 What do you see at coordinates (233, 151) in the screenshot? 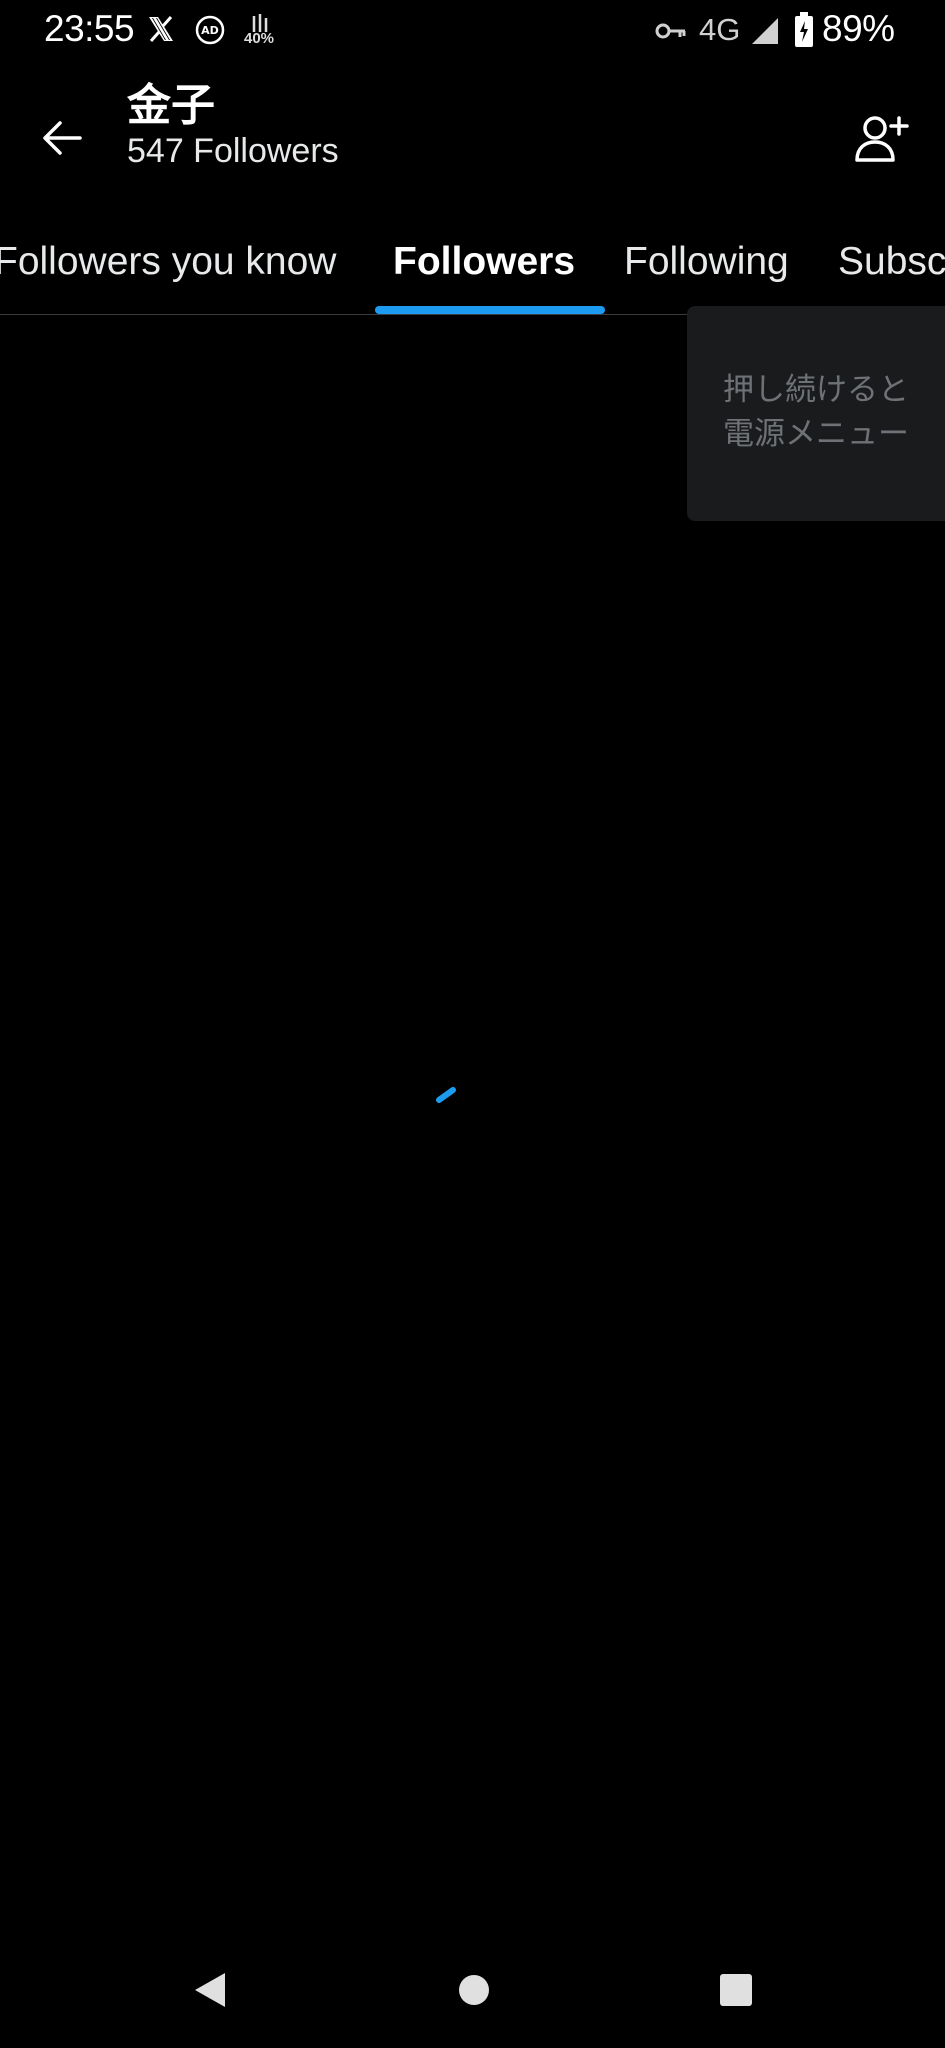
I see `follower-count: 547 Followers` at bounding box center [233, 151].